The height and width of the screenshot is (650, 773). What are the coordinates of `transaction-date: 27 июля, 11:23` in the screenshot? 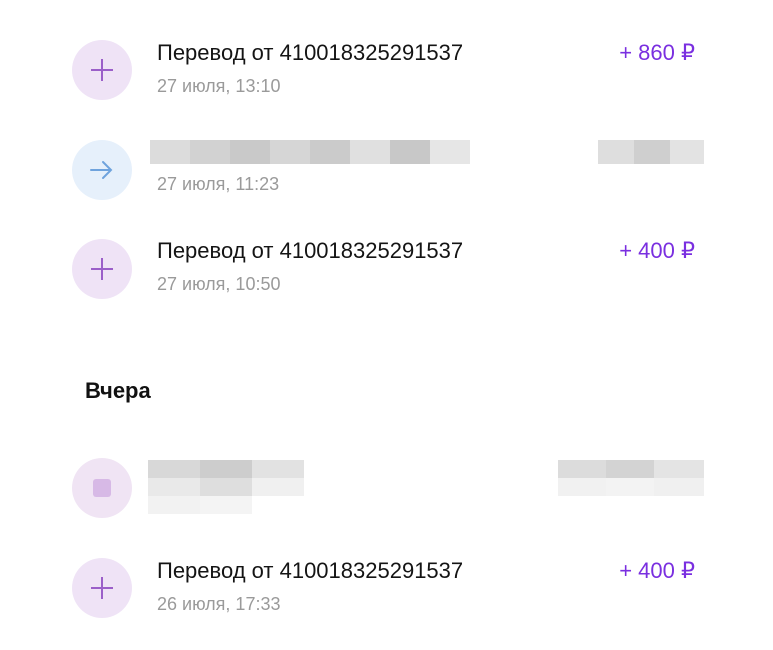 It's located at (218, 184).